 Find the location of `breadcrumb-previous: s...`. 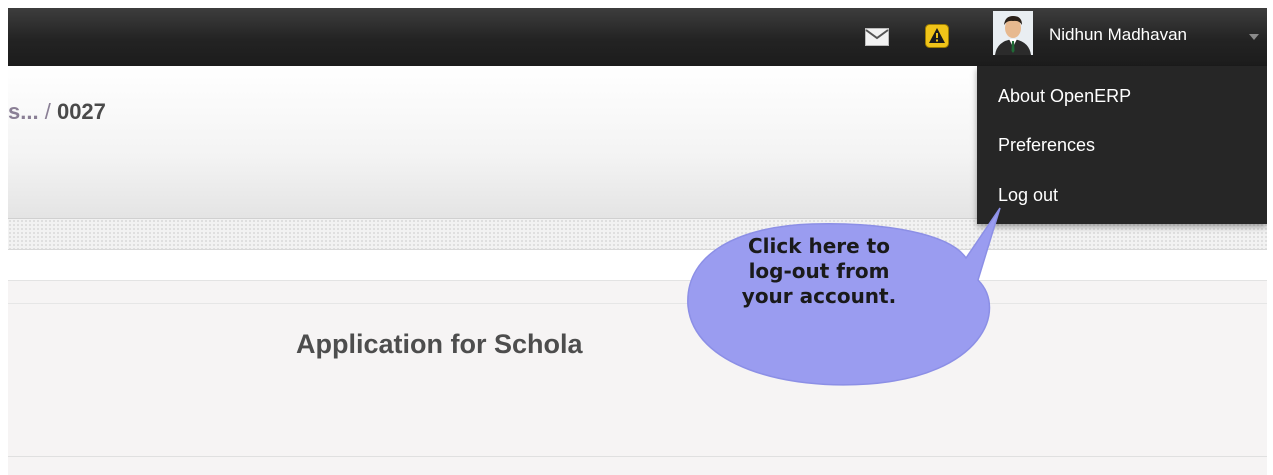

breadcrumb-previous: s... is located at coordinates (23, 111).